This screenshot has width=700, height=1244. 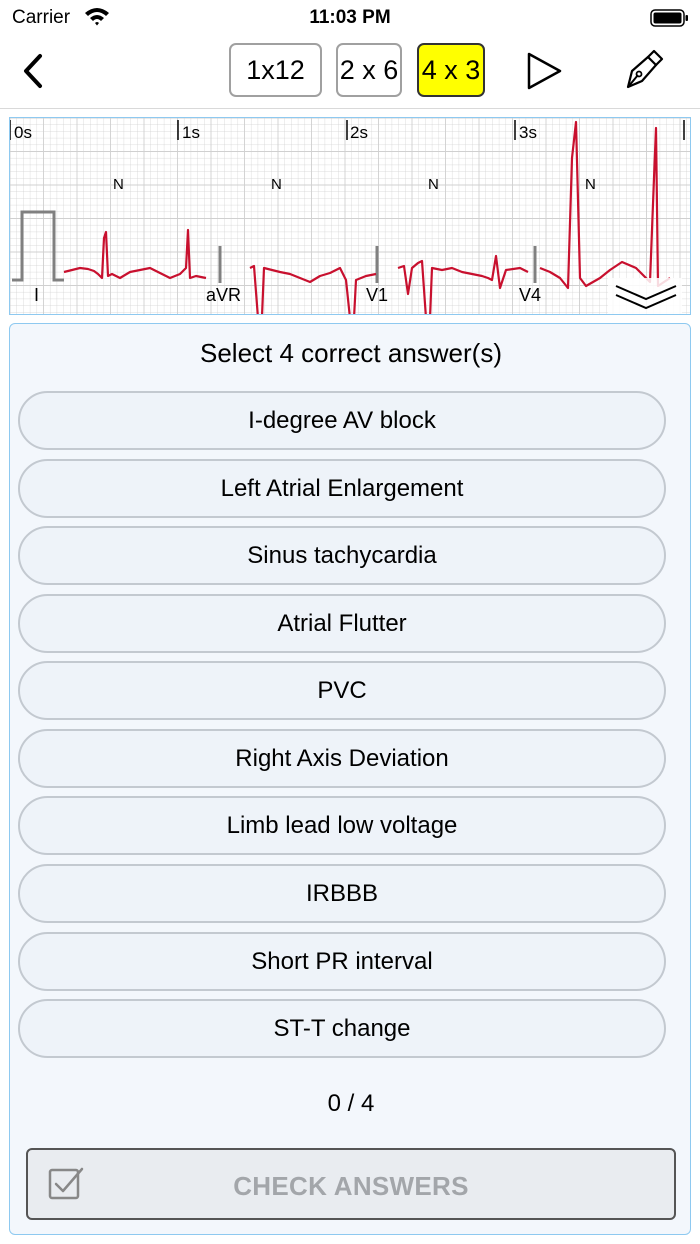 I want to click on layout-4x3-button: 4 x 3, so click(x=451, y=70).